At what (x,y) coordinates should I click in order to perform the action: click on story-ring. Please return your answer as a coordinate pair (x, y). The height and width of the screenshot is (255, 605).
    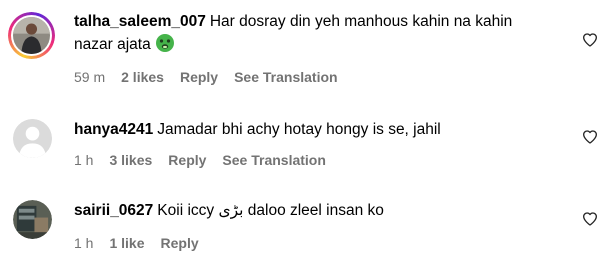
    Looking at the image, I should click on (31, 35).